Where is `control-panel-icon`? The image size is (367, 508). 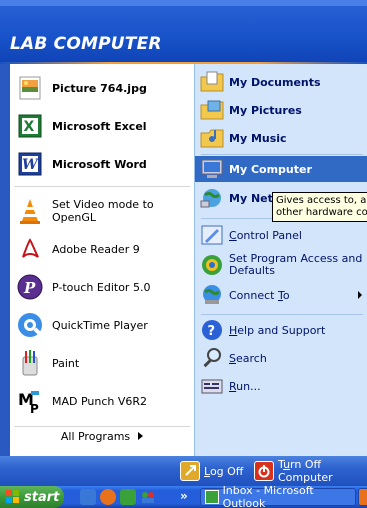 control-panel-icon is located at coordinates (212, 235).